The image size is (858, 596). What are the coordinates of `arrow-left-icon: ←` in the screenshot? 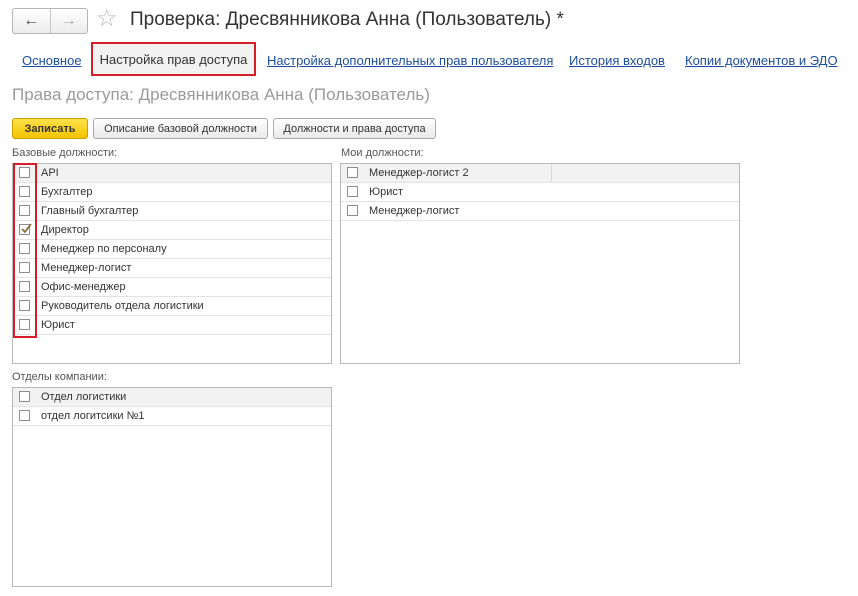 It's located at (31, 20).